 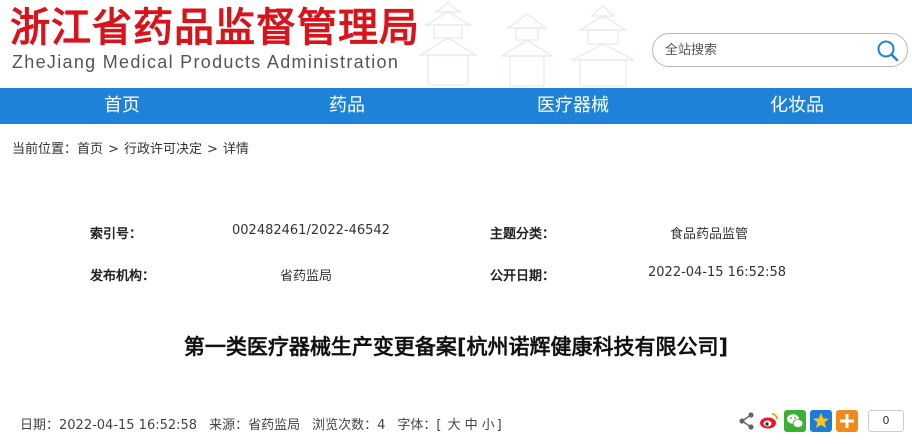 I want to click on publisher-label: 发布机构：, so click(x=123, y=276).